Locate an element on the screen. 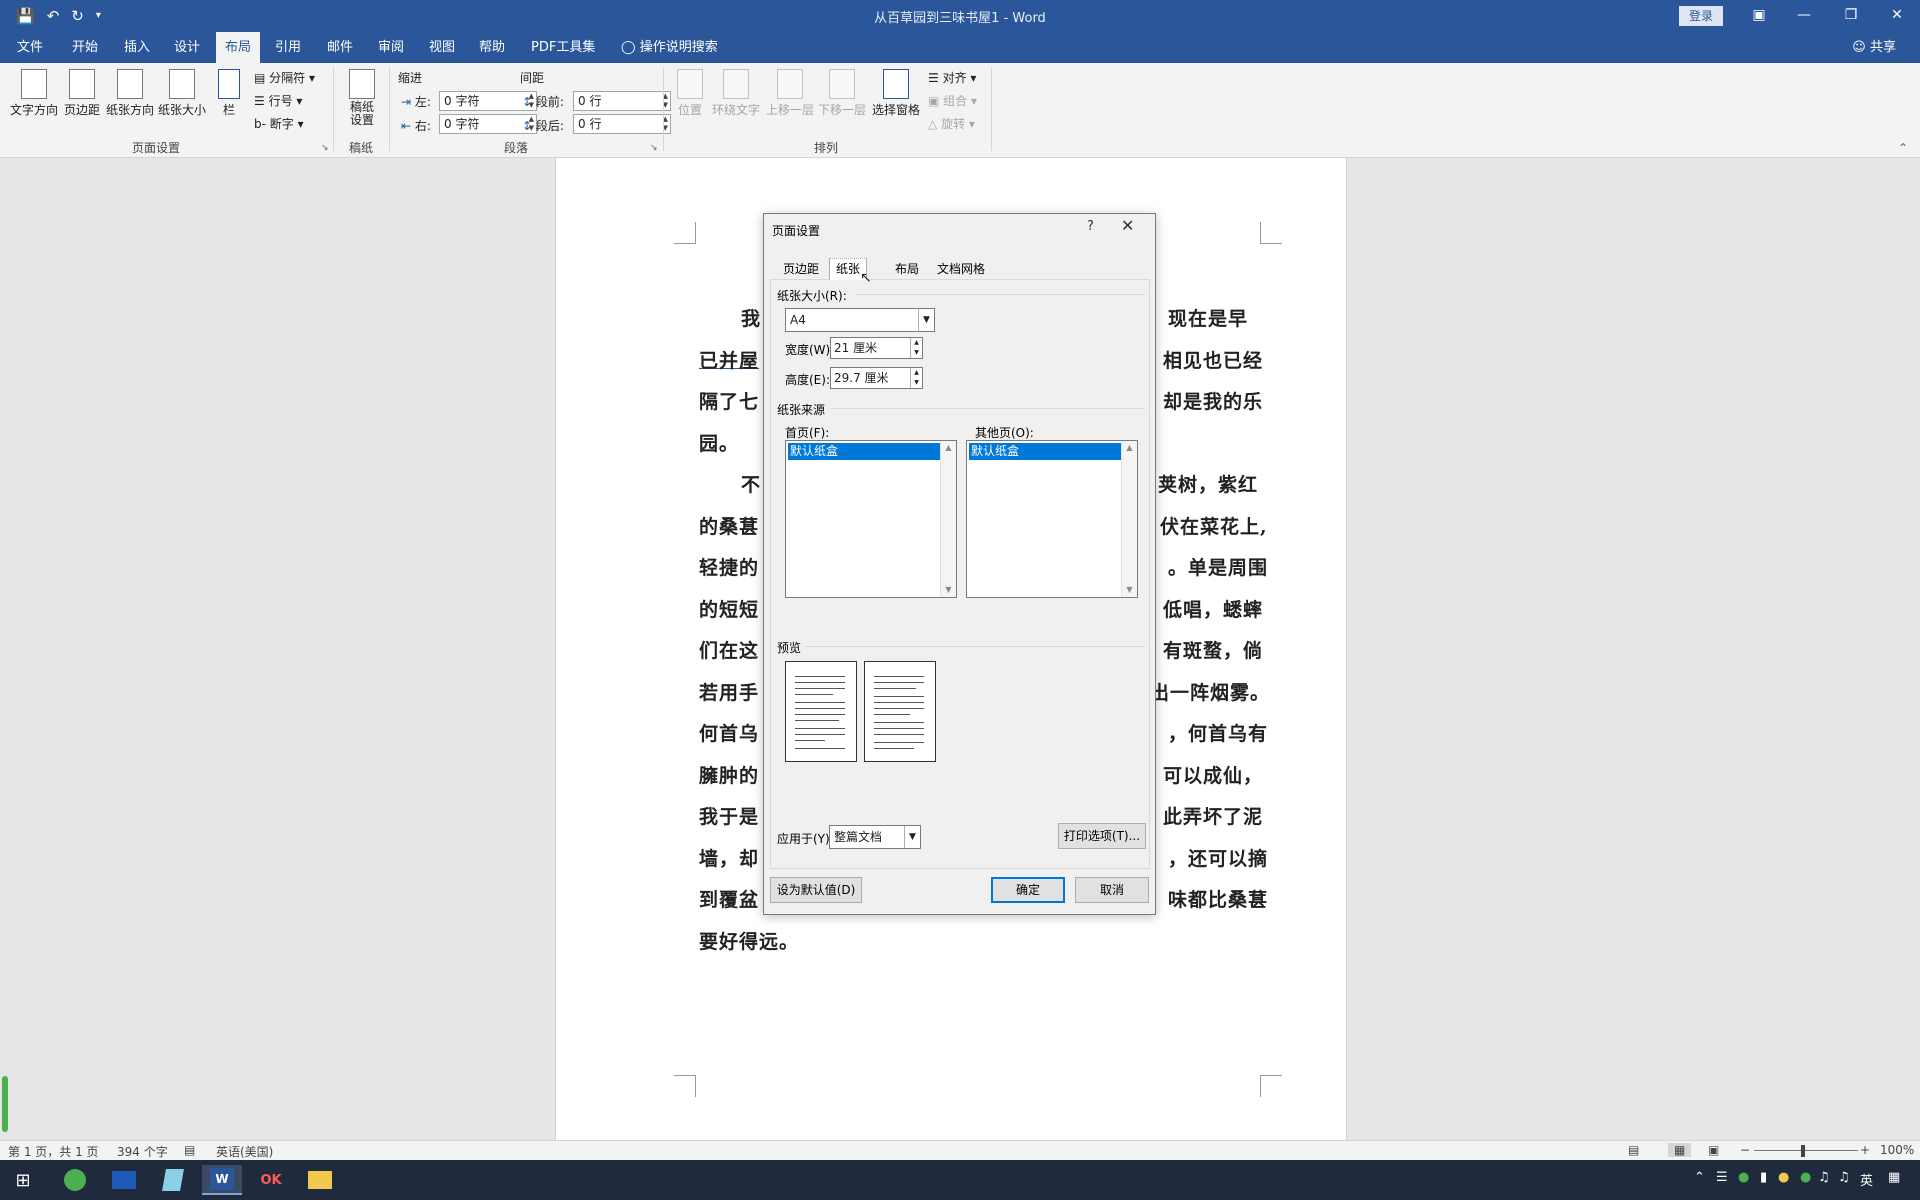  width-spinner: 21 厘米 ▲ ▼ is located at coordinates (876, 348).